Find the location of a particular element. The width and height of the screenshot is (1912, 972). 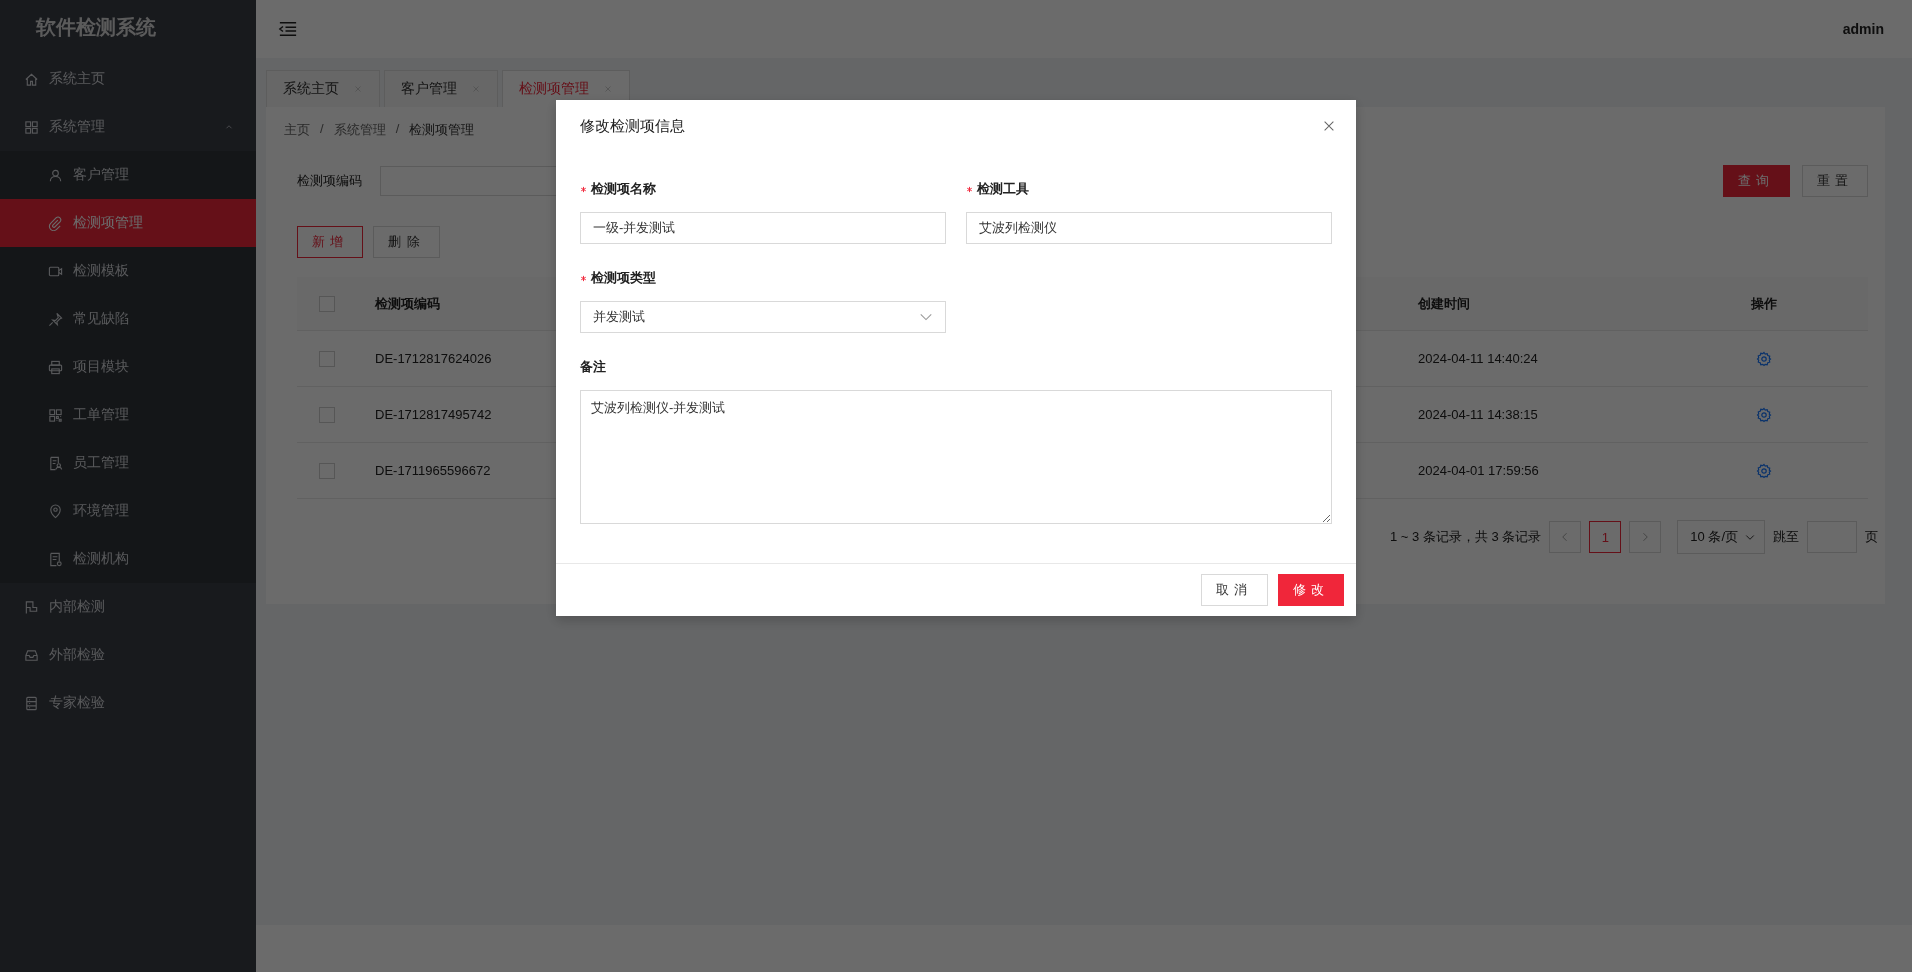

text-field: 艾波列检测仪 is located at coordinates (1149, 228).